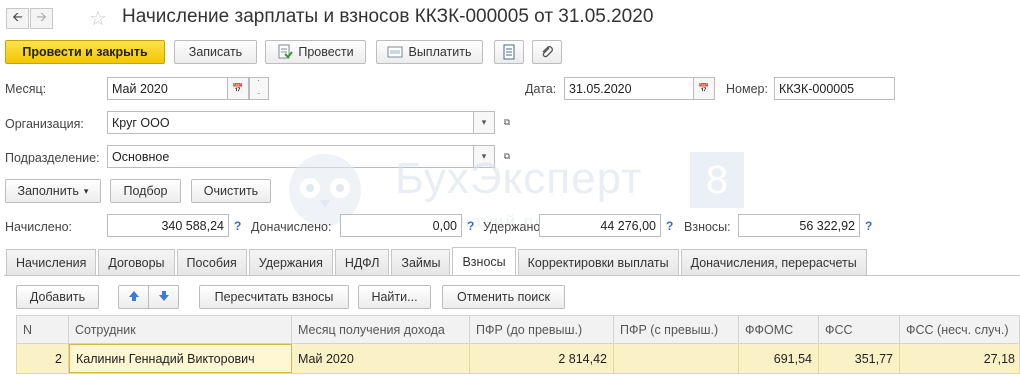 The height and width of the screenshot is (386, 1020). What do you see at coordinates (362, 262) in the screenshot?
I see `tab-ndfl: НДФЛ` at bounding box center [362, 262].